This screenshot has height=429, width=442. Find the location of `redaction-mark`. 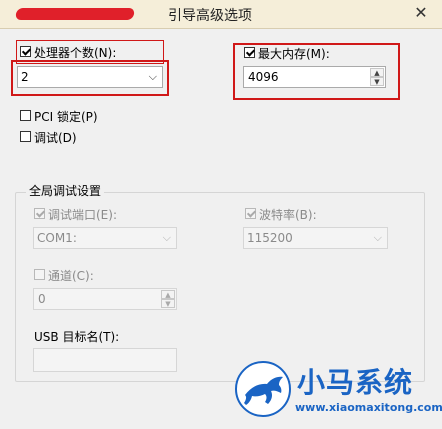

redaction-mark is located at coordinates (75, 14).